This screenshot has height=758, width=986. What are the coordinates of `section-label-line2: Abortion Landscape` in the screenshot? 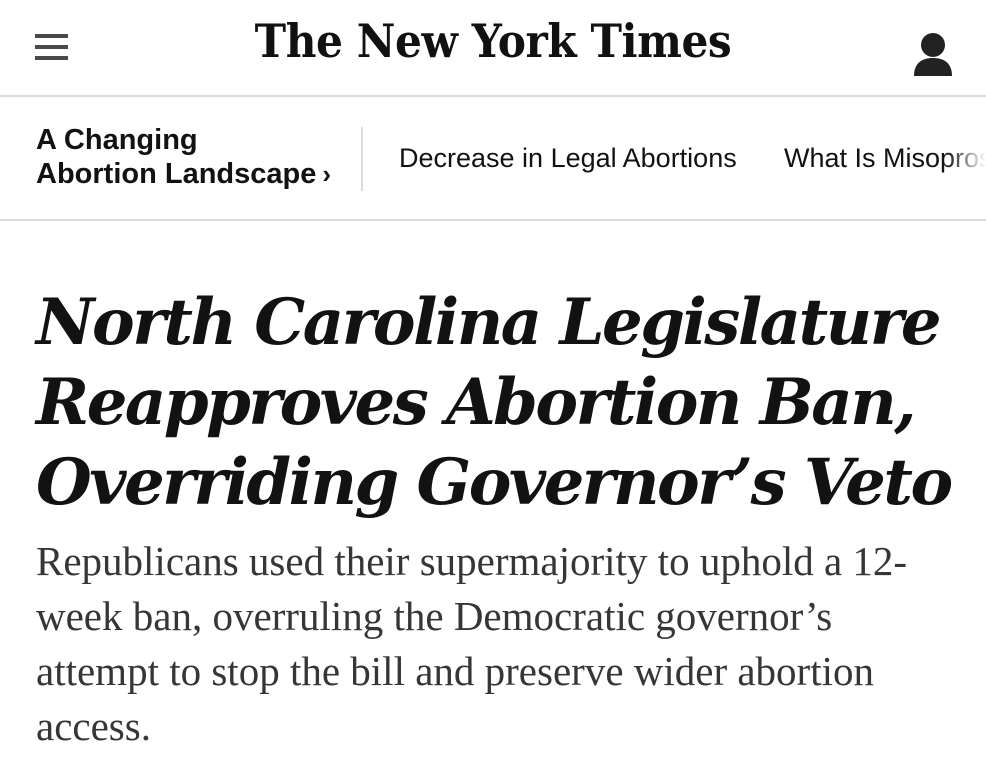 It's located at (176, 174).